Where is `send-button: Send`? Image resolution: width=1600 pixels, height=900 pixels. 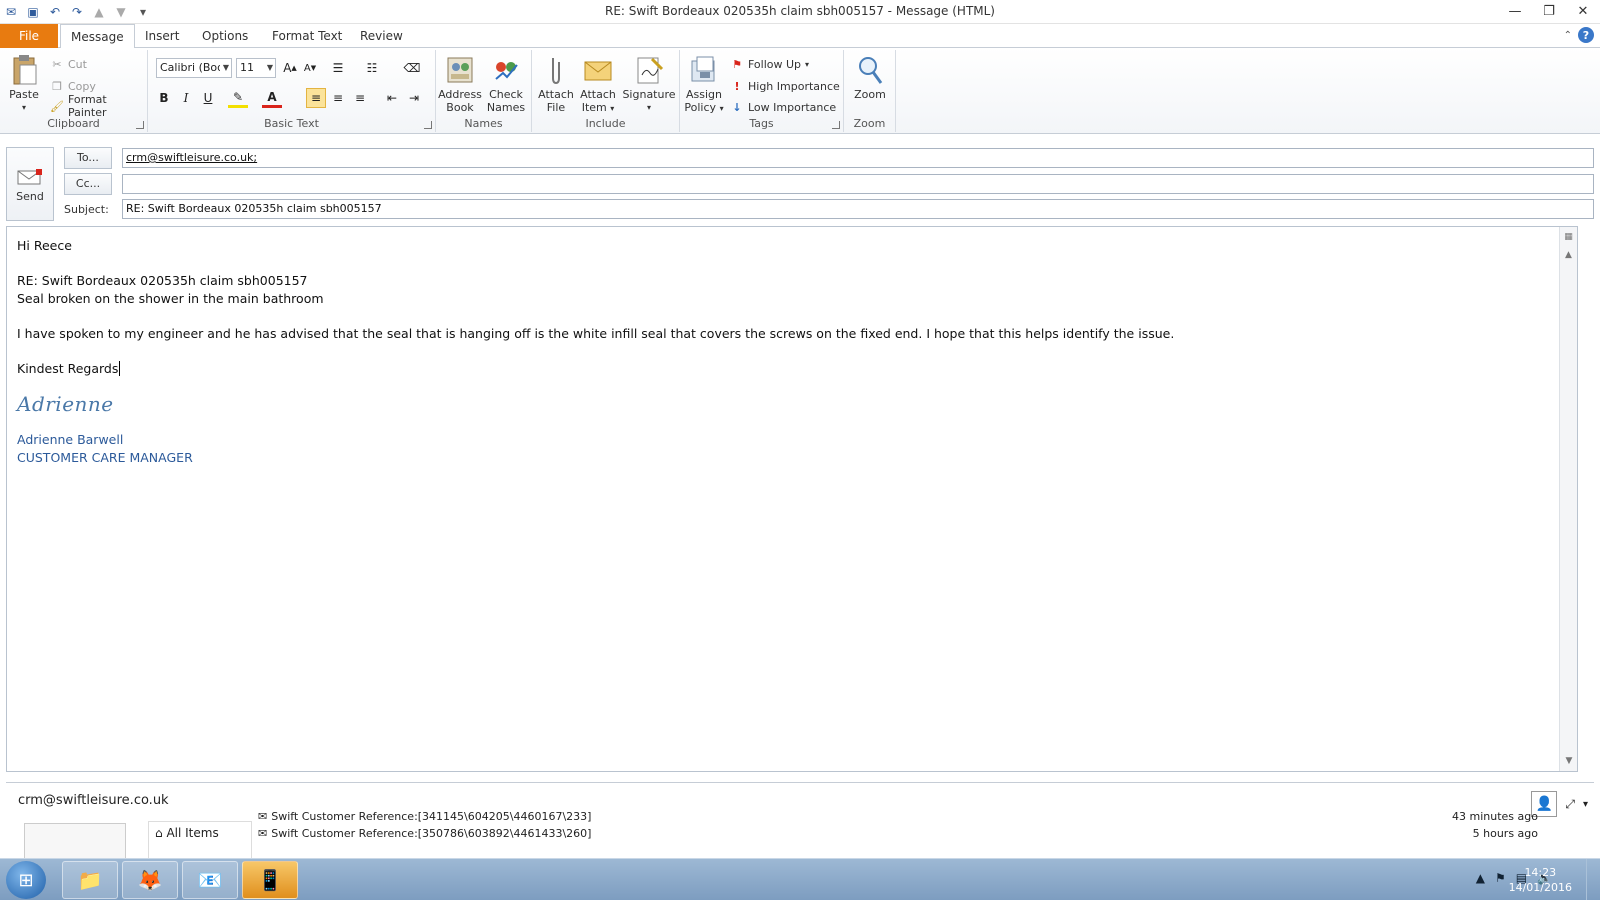
send-button: Send is located at coordinates (30, 184).